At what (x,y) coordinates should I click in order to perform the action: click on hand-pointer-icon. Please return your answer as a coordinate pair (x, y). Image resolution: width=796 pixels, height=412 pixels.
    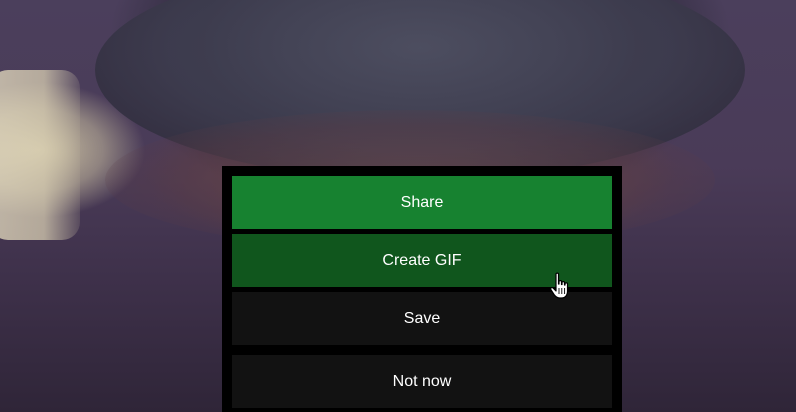
    Looking at the image, I should click on (559, 285).